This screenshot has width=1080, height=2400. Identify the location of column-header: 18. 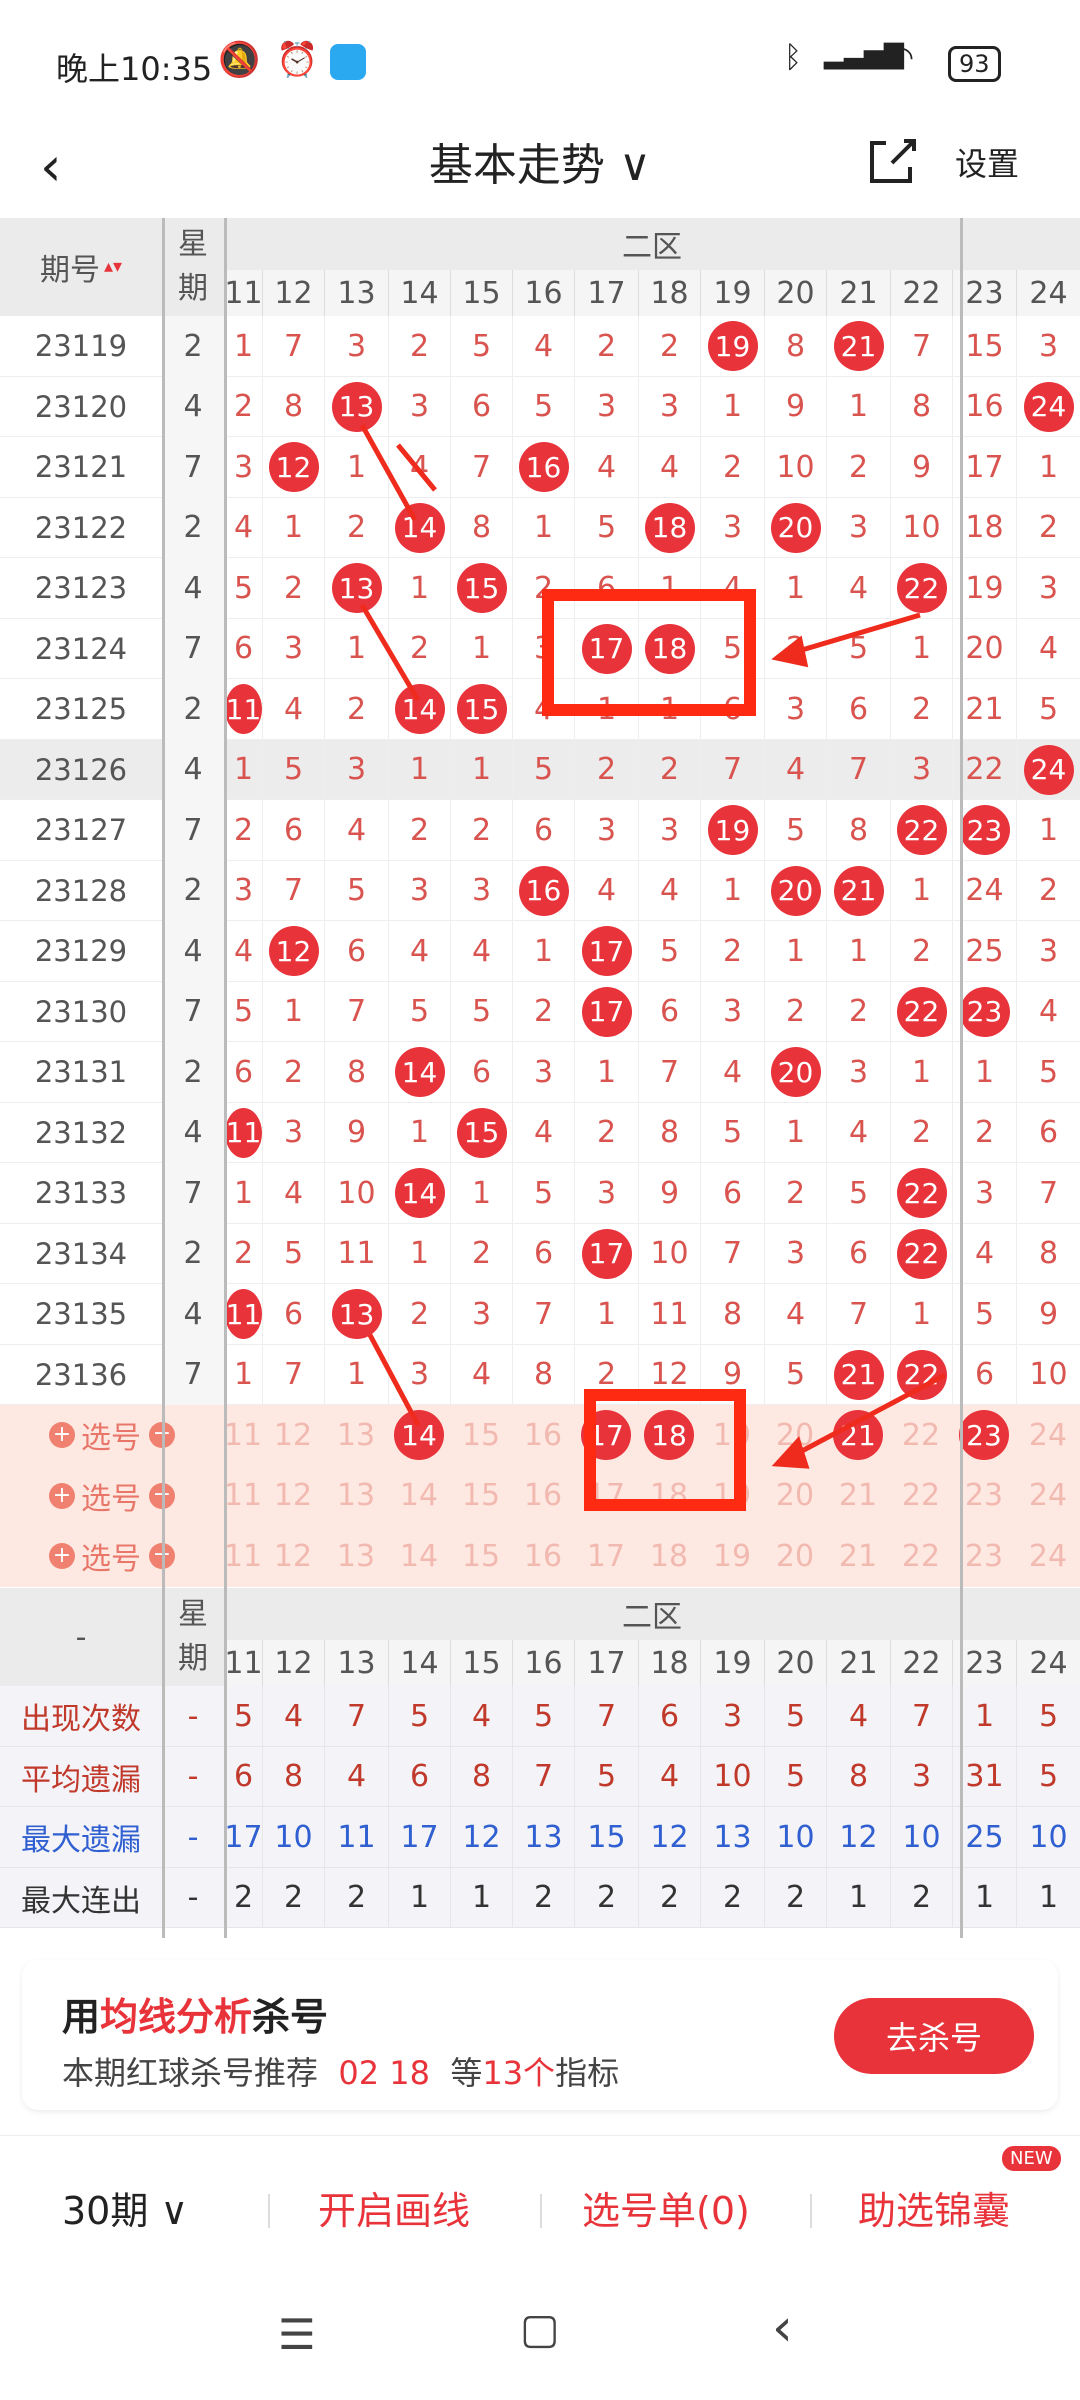
(669, 293).